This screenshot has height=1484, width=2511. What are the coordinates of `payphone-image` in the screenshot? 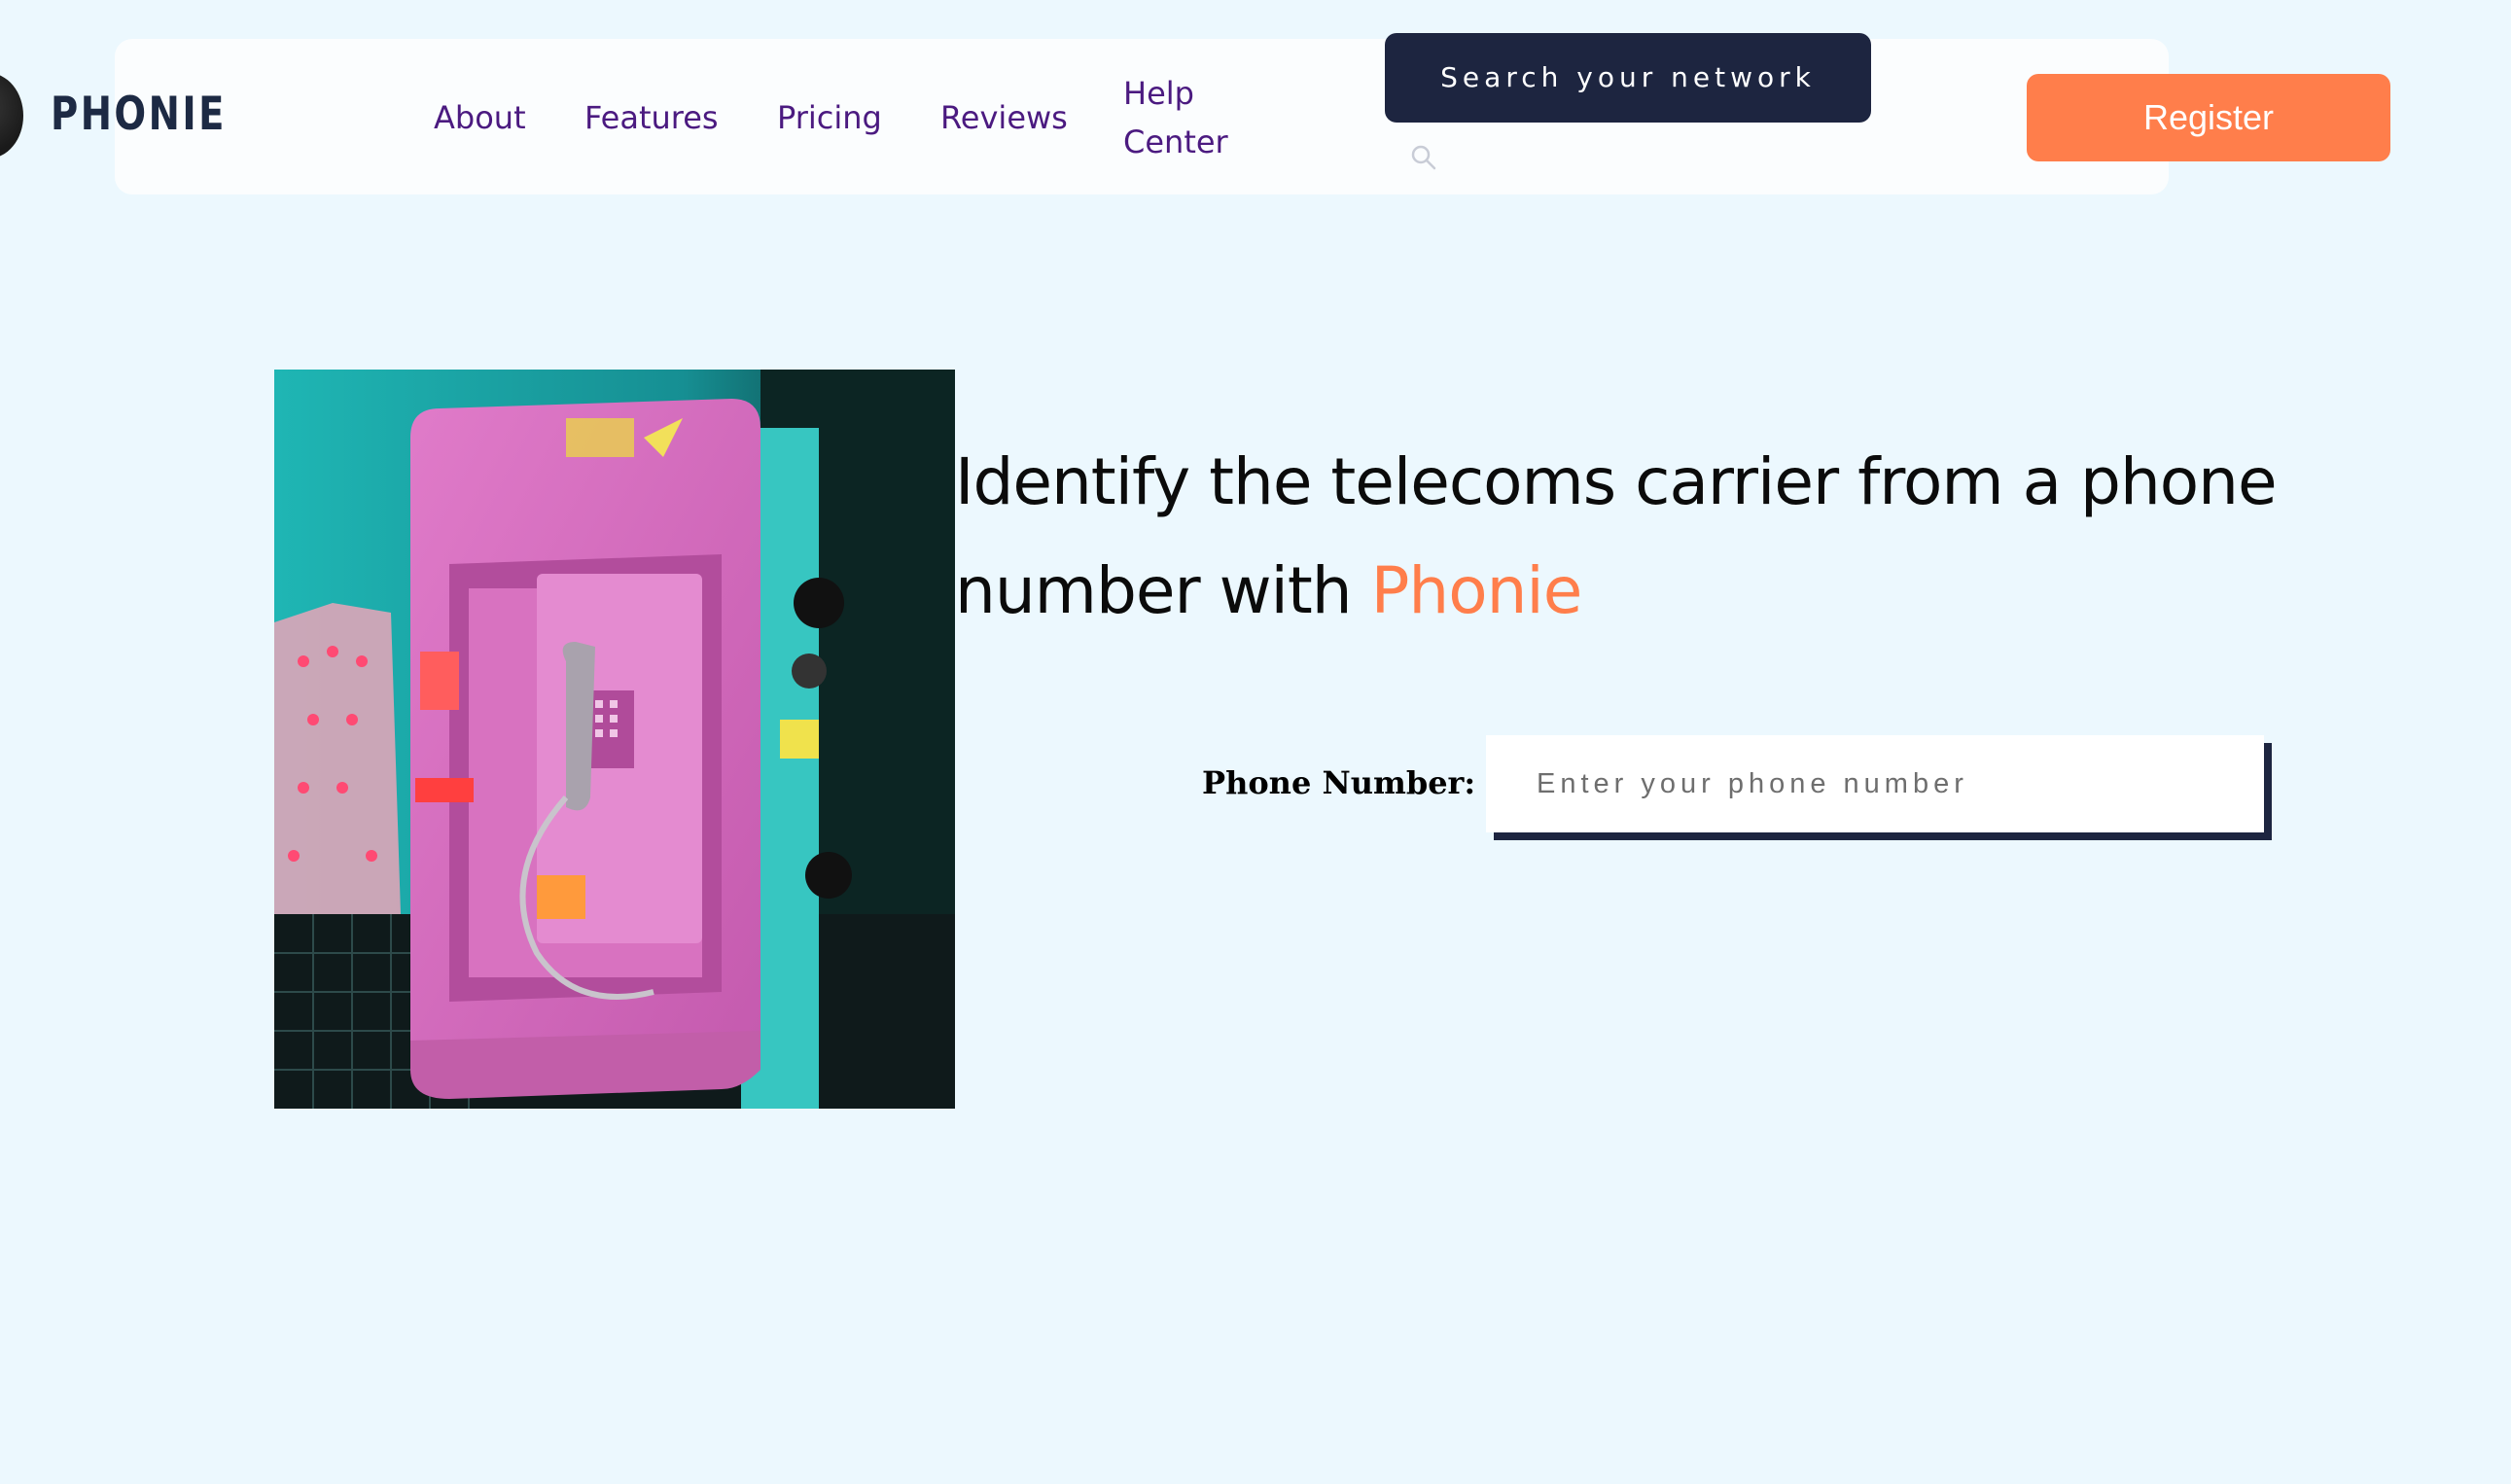 It's located at (614, 740).